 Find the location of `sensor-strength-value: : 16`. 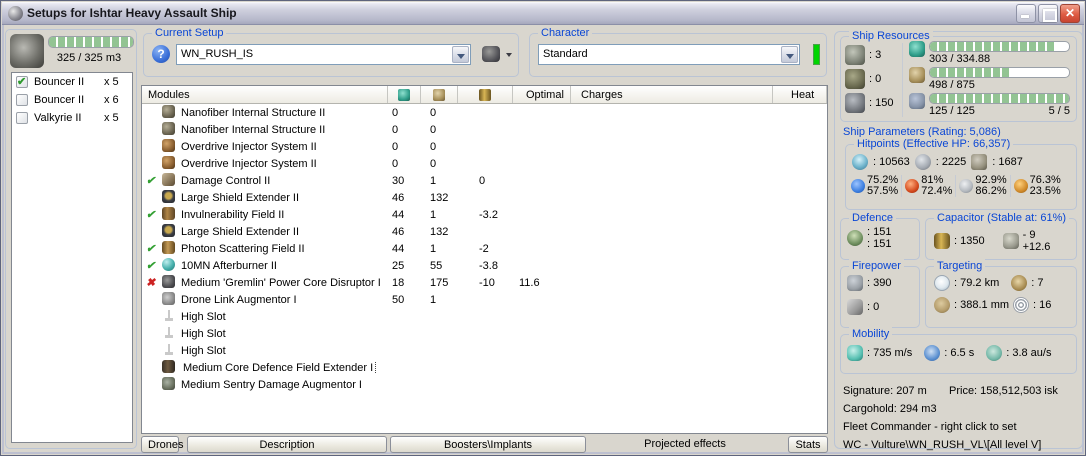

sensor-strength-value: : 16 is located at coordinates (1042, 305).